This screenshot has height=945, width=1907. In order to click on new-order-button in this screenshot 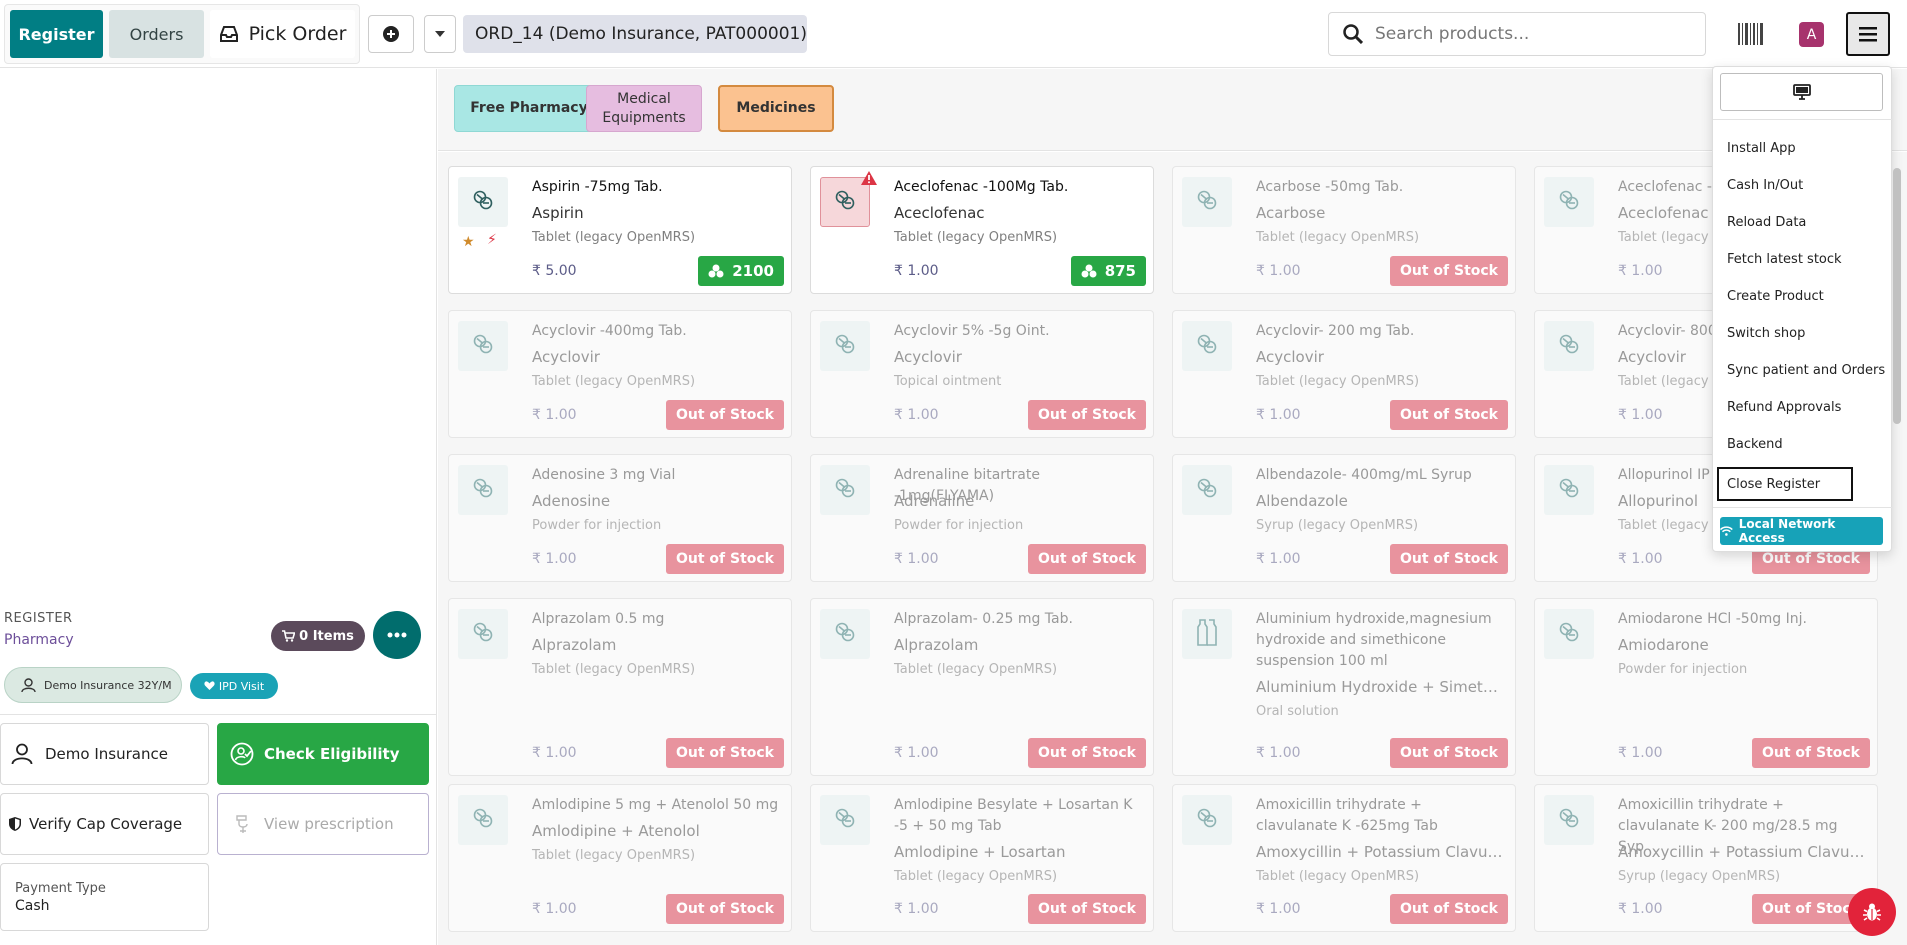, I will do `click(391, 34)`.